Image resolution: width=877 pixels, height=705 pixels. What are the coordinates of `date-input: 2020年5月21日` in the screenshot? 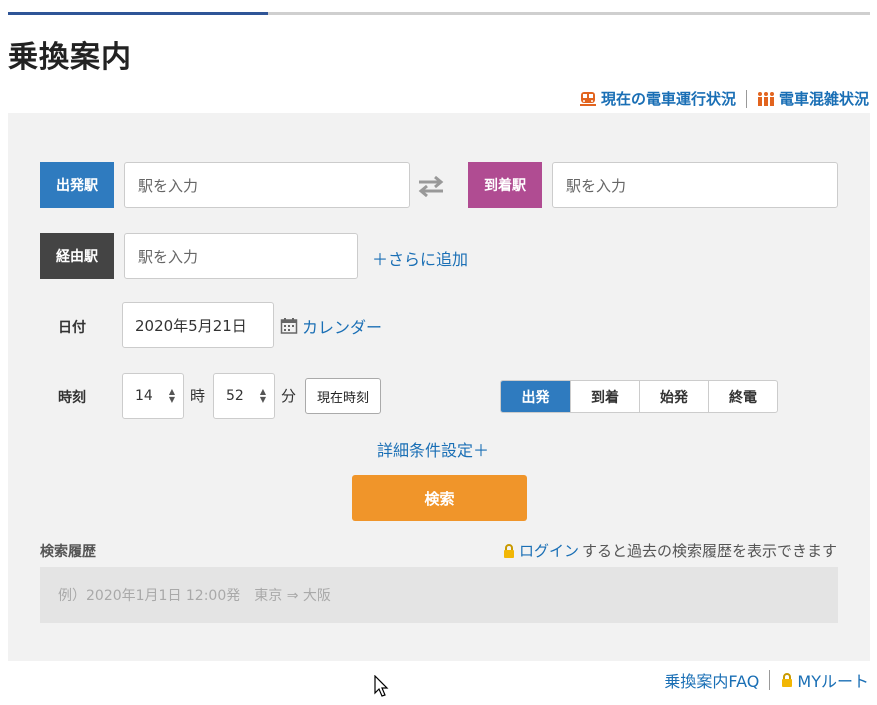 It's located at (198, 325).